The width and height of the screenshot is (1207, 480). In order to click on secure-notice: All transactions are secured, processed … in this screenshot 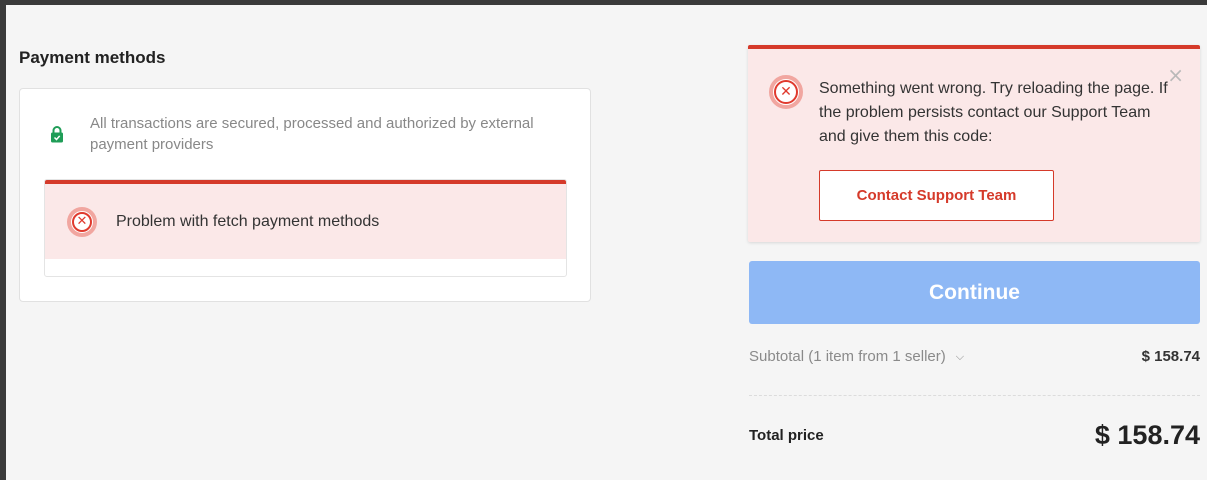, I will do `click(300, 134)`.